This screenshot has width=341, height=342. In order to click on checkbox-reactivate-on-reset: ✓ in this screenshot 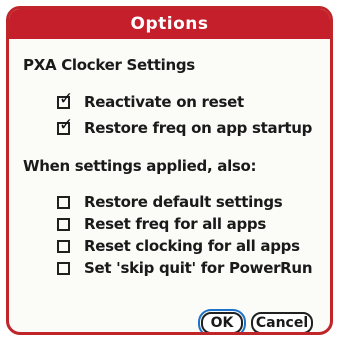, I will do `click(65, 99)`.